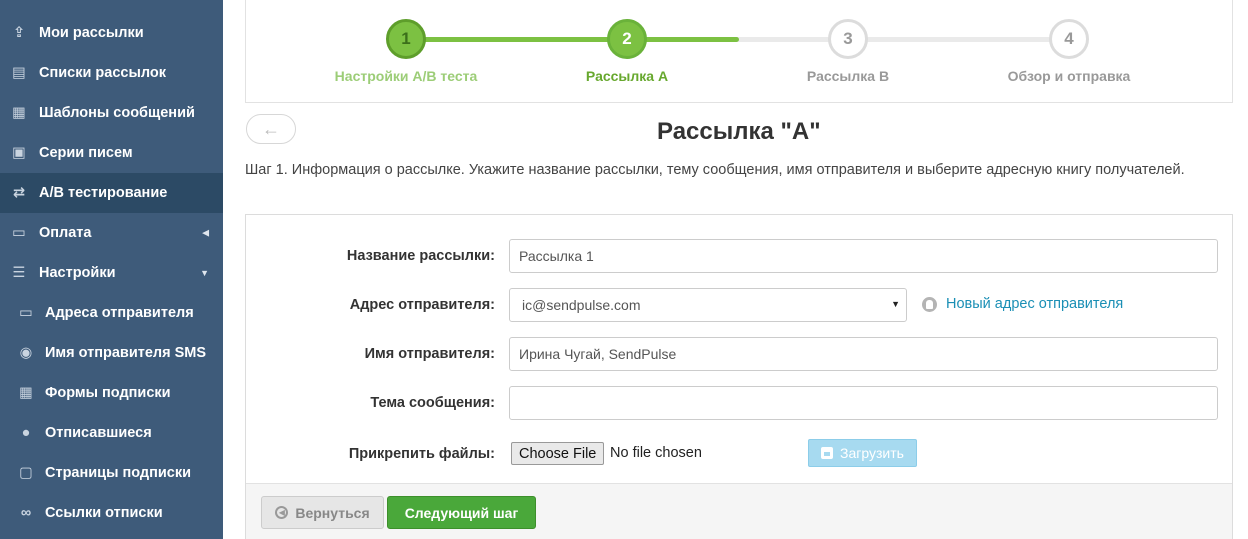 This screenshot has height=539, width=1248. Describe the element at coordinates (656, 453) in the screenshot. I see `no-file-text: No file chosen` at that location.